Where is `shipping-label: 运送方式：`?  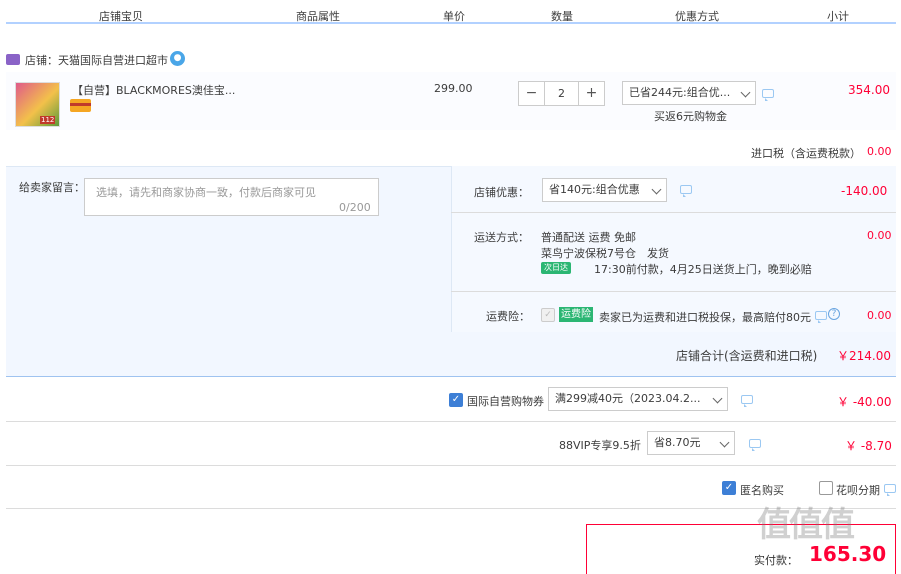
shipping-label: 运送方式： is located at coordinates (501, 237).